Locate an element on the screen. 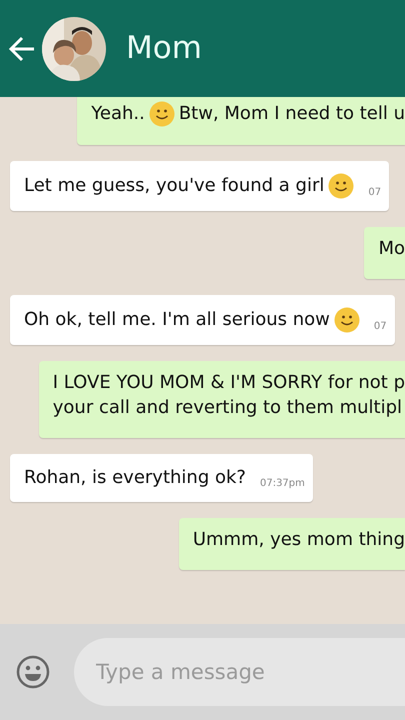  message-text: I LOVE YOU MOM & I'M SORRY for not p is located at coordinates (228, 383).